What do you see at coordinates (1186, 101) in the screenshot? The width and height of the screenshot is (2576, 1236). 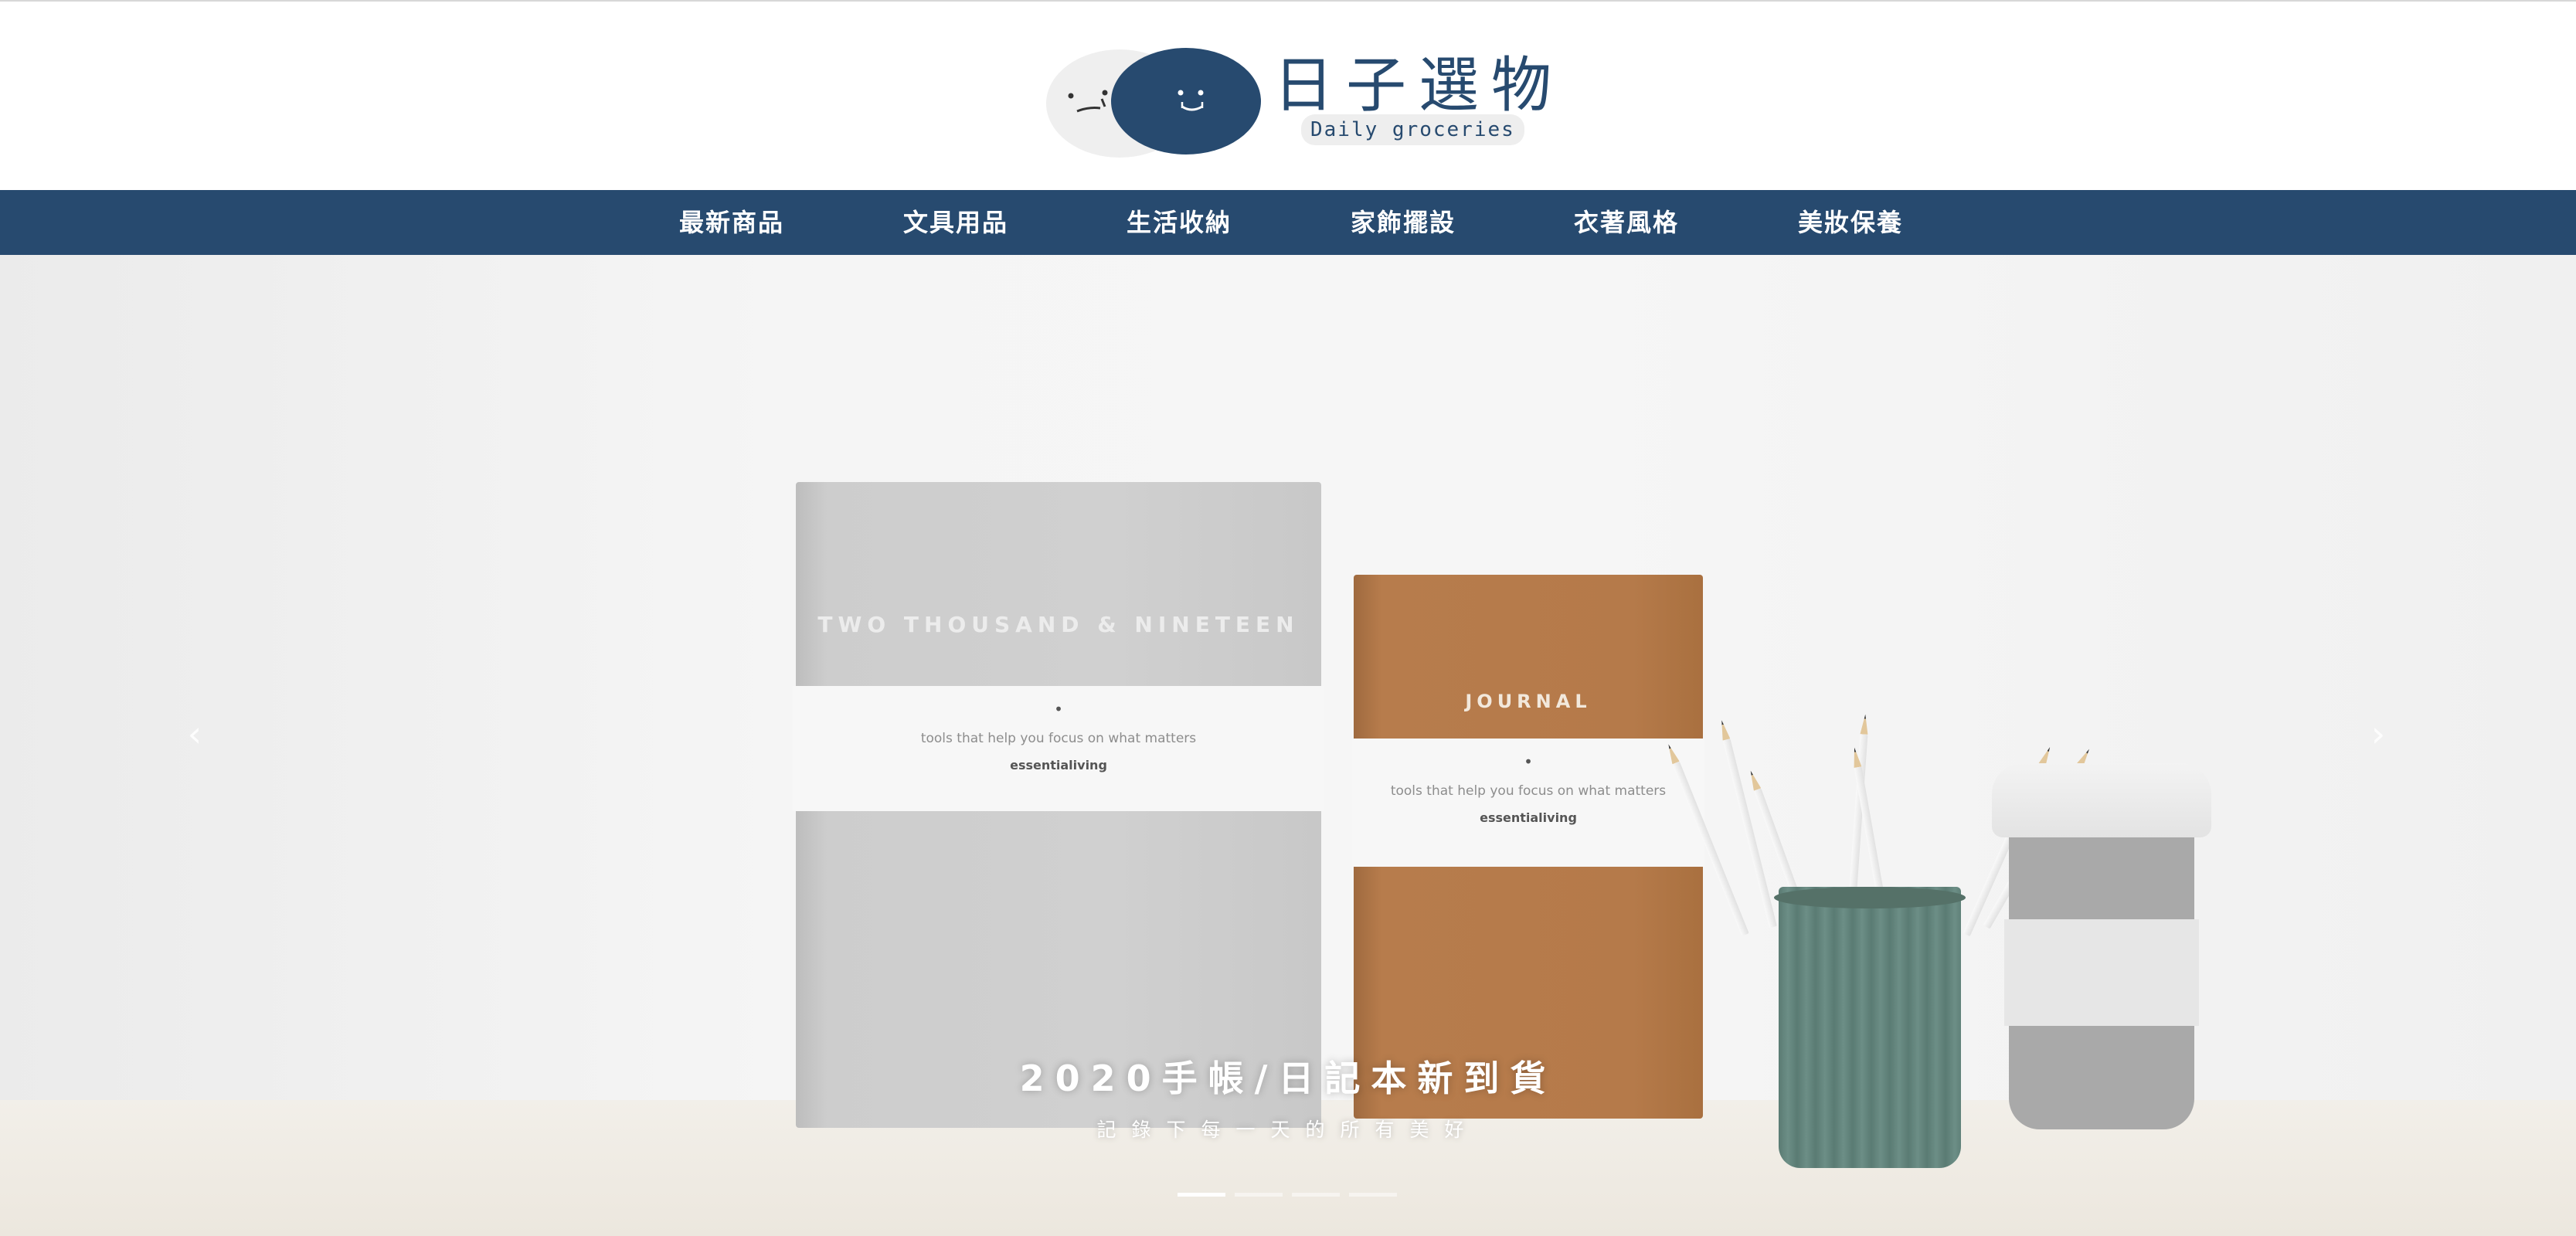 I see `logo-face-front-icon` at bounding box center [1186, 101].